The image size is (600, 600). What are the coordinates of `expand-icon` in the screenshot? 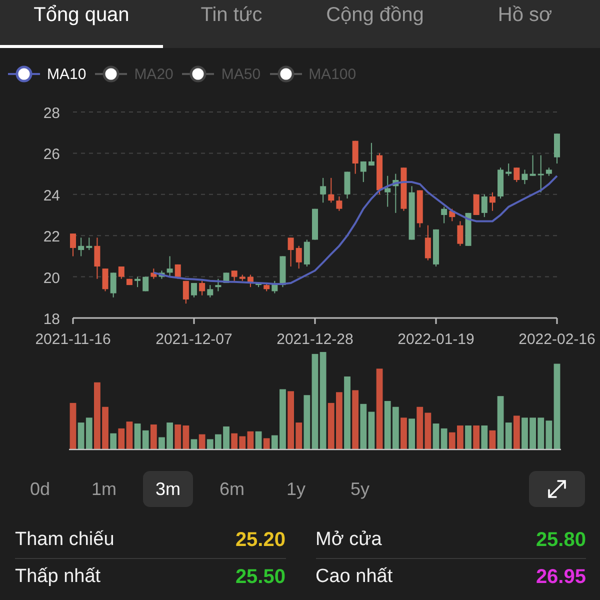 It's located at (557, 489).